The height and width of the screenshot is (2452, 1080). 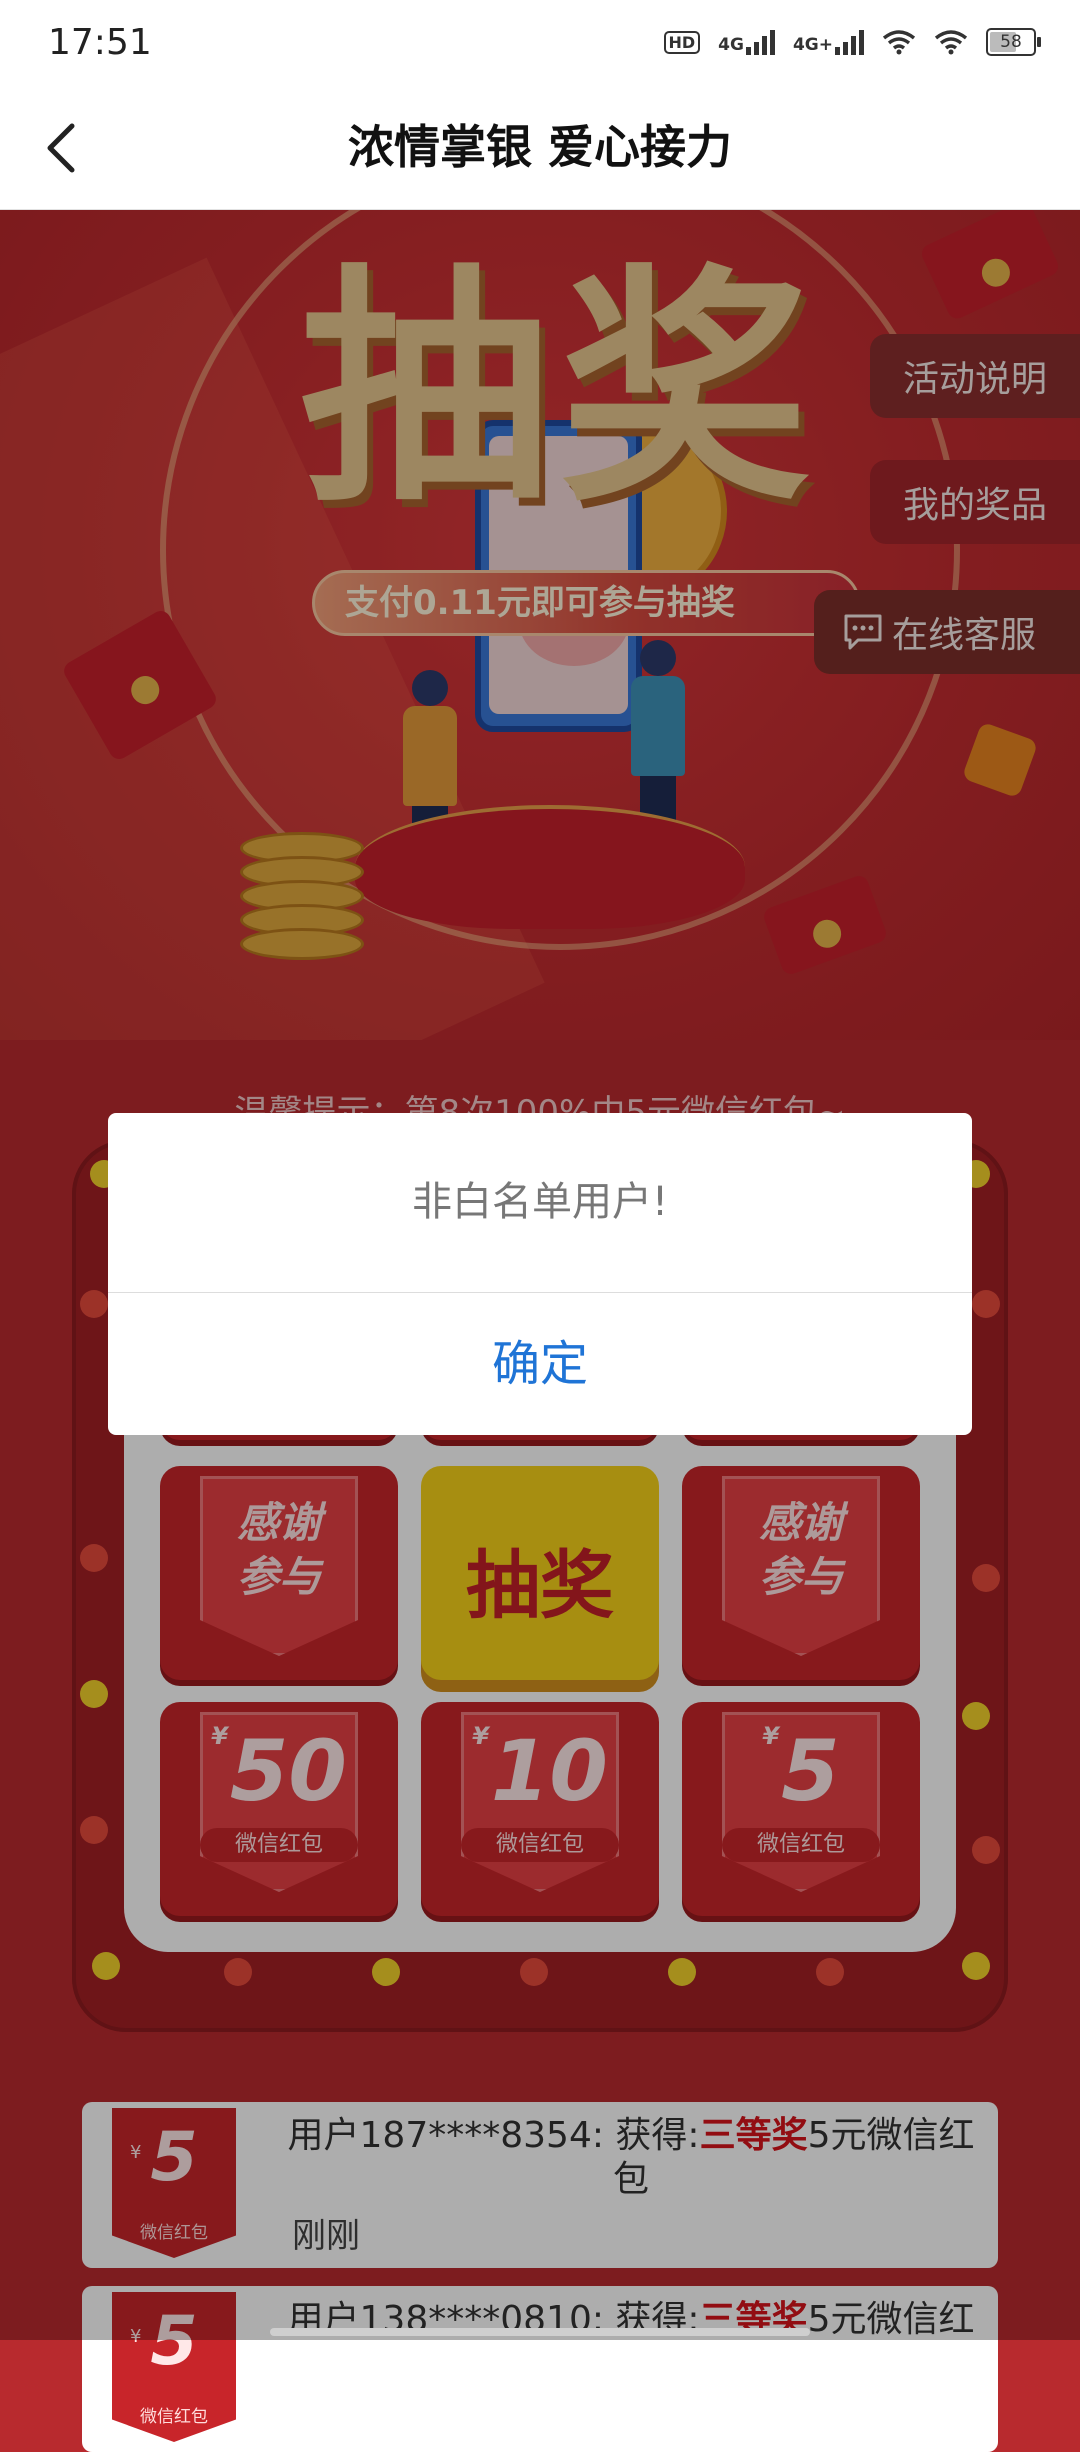 I want to click on status-time: 17:51, so click(x=100, y=42).